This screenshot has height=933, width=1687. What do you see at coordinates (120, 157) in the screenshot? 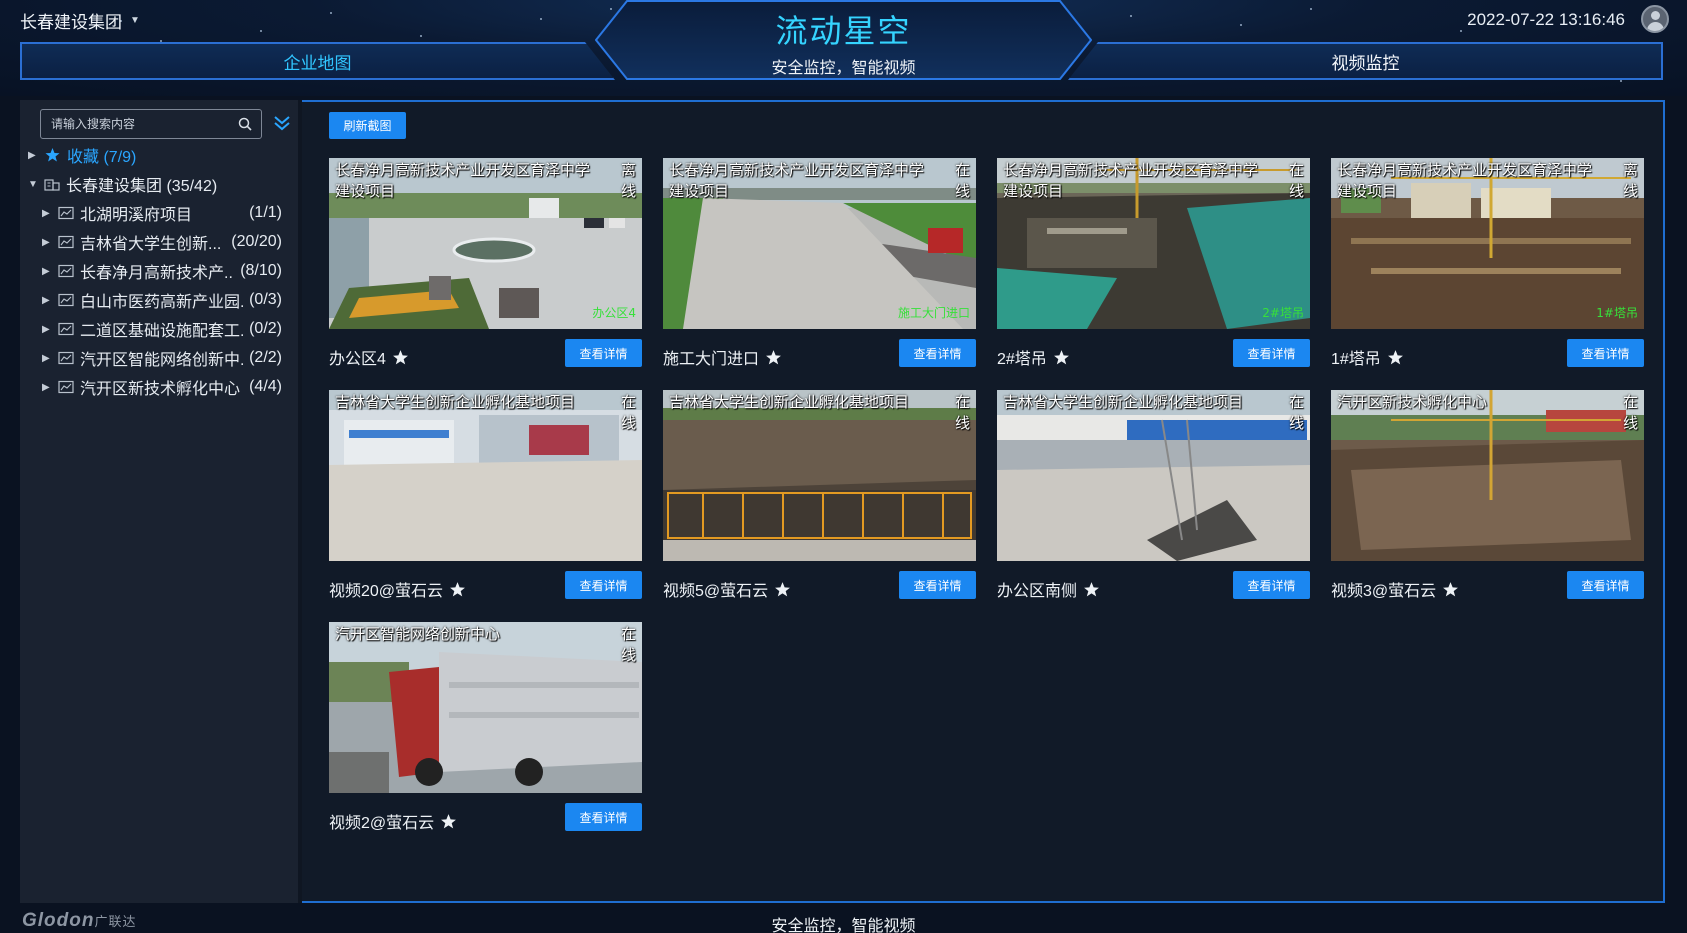
I see `tree-favorites-count: (7/9)` at bounding box center [120, 157].